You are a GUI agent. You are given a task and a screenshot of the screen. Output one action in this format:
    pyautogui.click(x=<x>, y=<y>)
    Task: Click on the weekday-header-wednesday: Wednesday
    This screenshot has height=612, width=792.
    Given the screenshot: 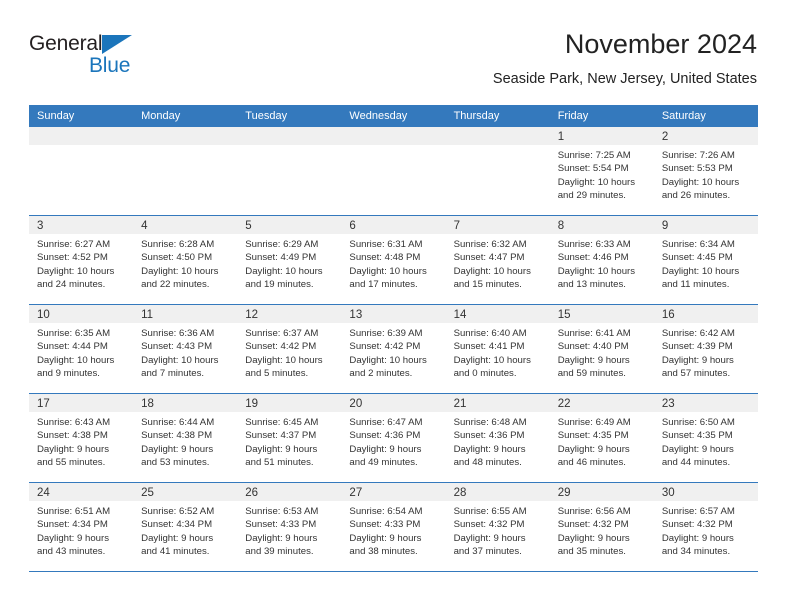 What is the action you would take?
    pyautogui.click(x=378, y=116)
    